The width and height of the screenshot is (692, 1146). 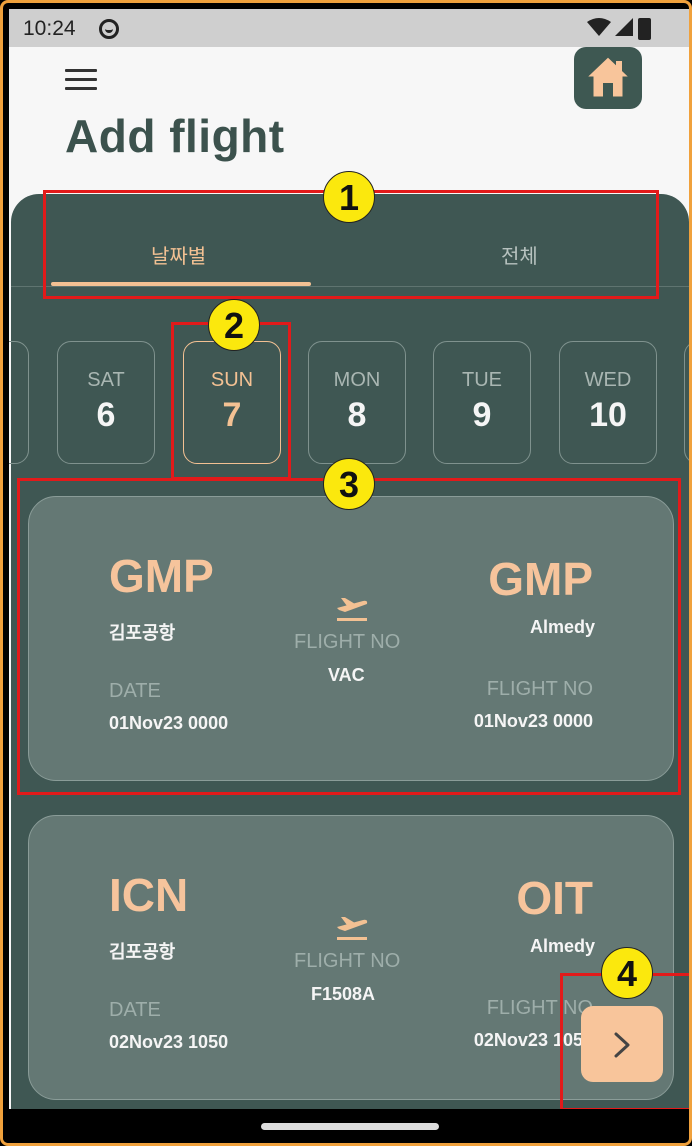 I want to click on day-card-wed: WED 10, so click(x=608, y=402).